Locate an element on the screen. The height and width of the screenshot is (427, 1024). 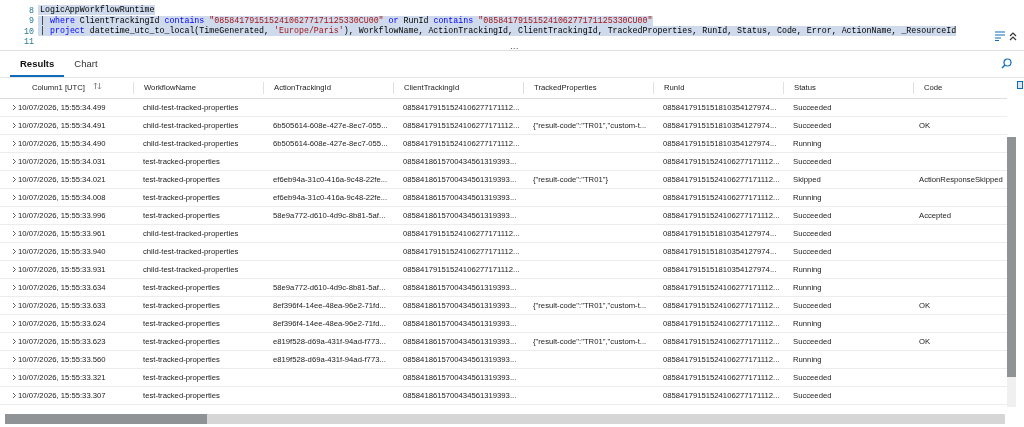
tab: Chart is located at coordinates (86, 64).